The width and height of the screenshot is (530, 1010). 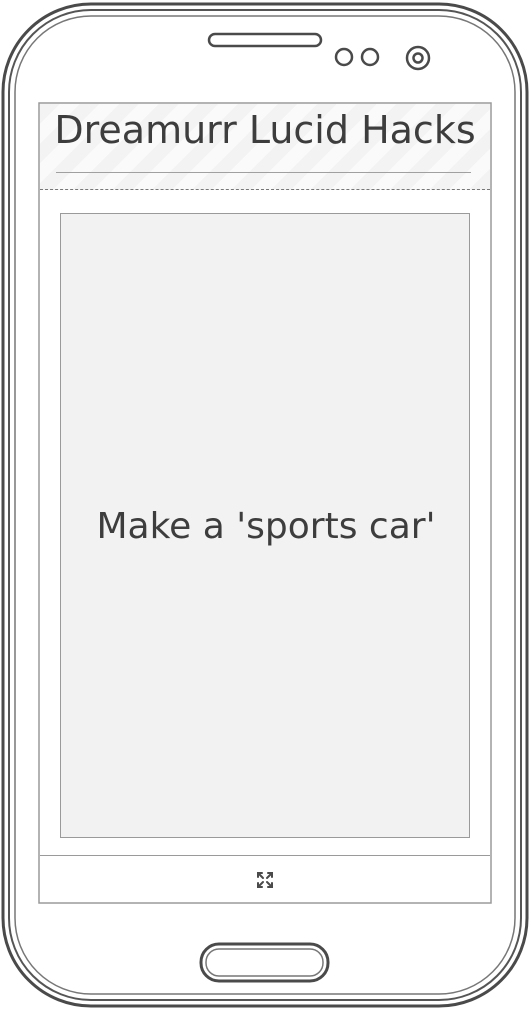 What do you see at coordinates (265, 130) in the screenshot?
I see `app-title: Dreamurr Lucid Hacks` at bounding box center [265, 130].